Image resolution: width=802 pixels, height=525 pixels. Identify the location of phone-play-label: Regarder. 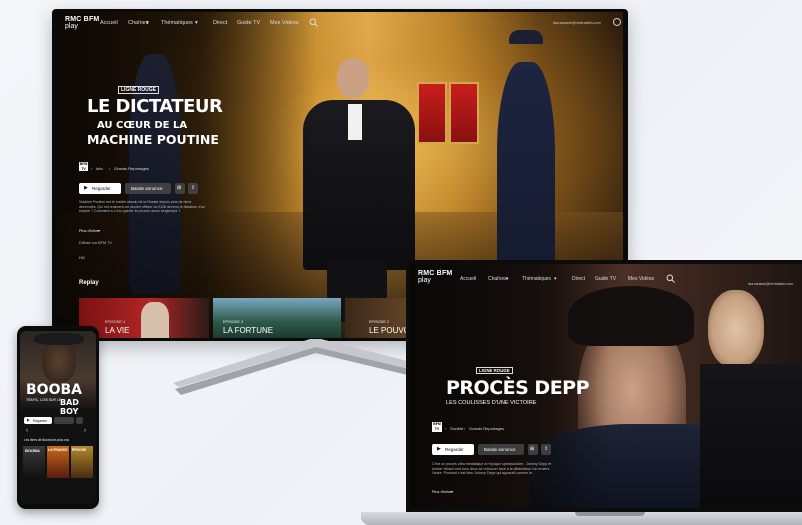
(40, 420).